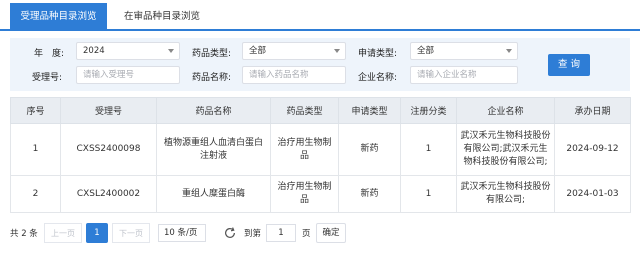 The image size is (640, 267). Describe the element at coordinates (108, 149) in the screenshot. I see `cell-accept-no: CXSS2400098` at that location.